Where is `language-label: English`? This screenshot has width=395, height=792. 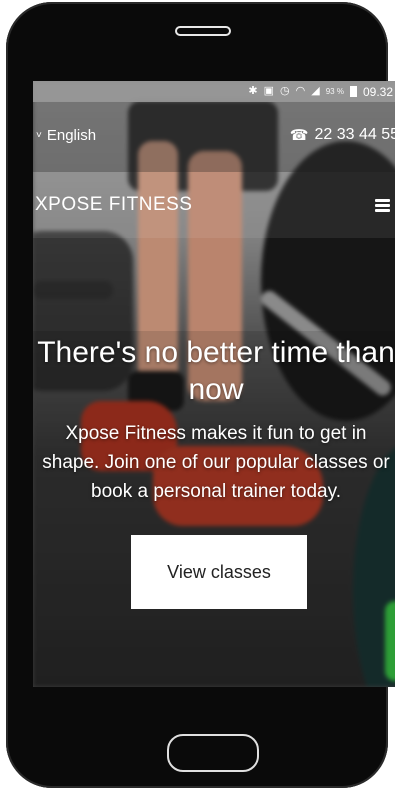 language-label: English is located at coordinates (71, 135).